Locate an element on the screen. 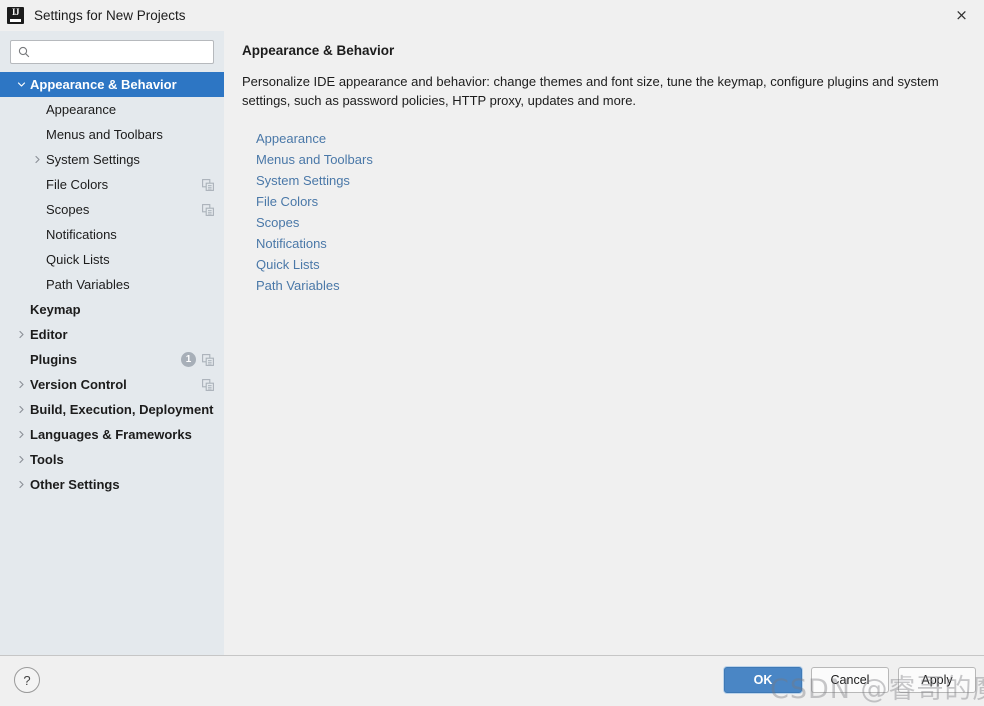  sidebar-item-menus-and-toolbars: Menus and Toolbars is located at coordinates (112, 134).